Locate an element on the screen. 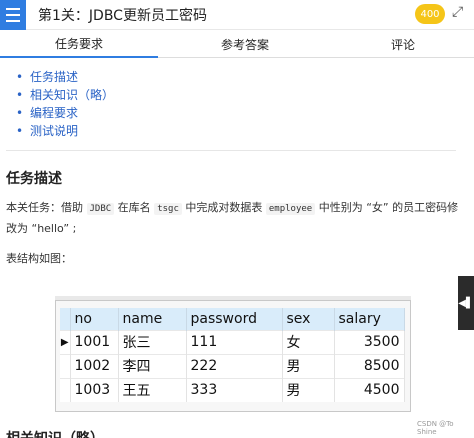 The height and width of the screenshot is (438, 474). column-header-name: name is located at coordinates (152, 319).